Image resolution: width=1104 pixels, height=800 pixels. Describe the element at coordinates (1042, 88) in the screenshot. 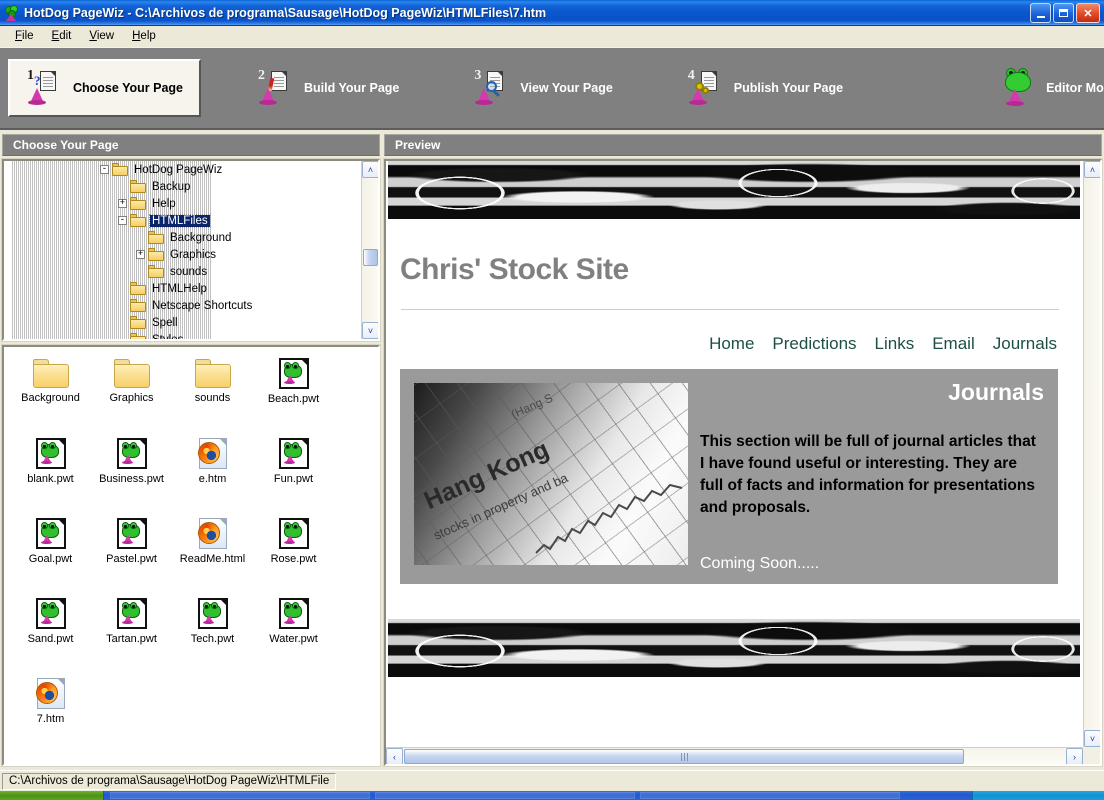

I see `editor-mode-button: Editor Mode` at that location.